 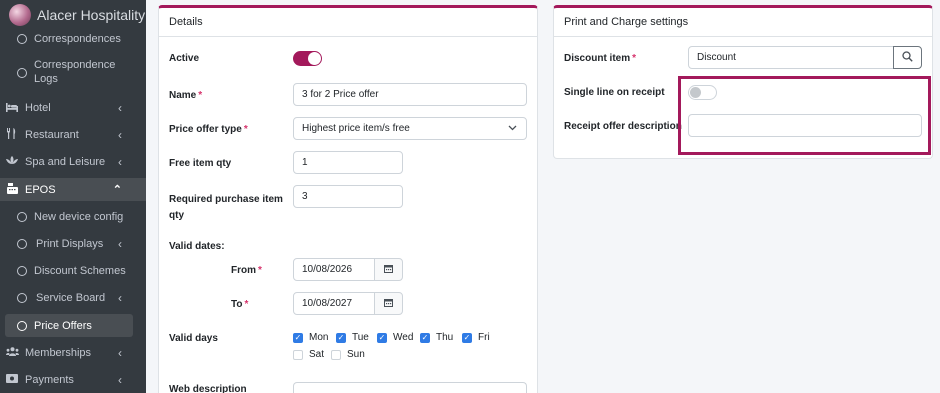 I want to click on sidebar-item-epos: EPOS ⌃, so click(x=73, y=189).